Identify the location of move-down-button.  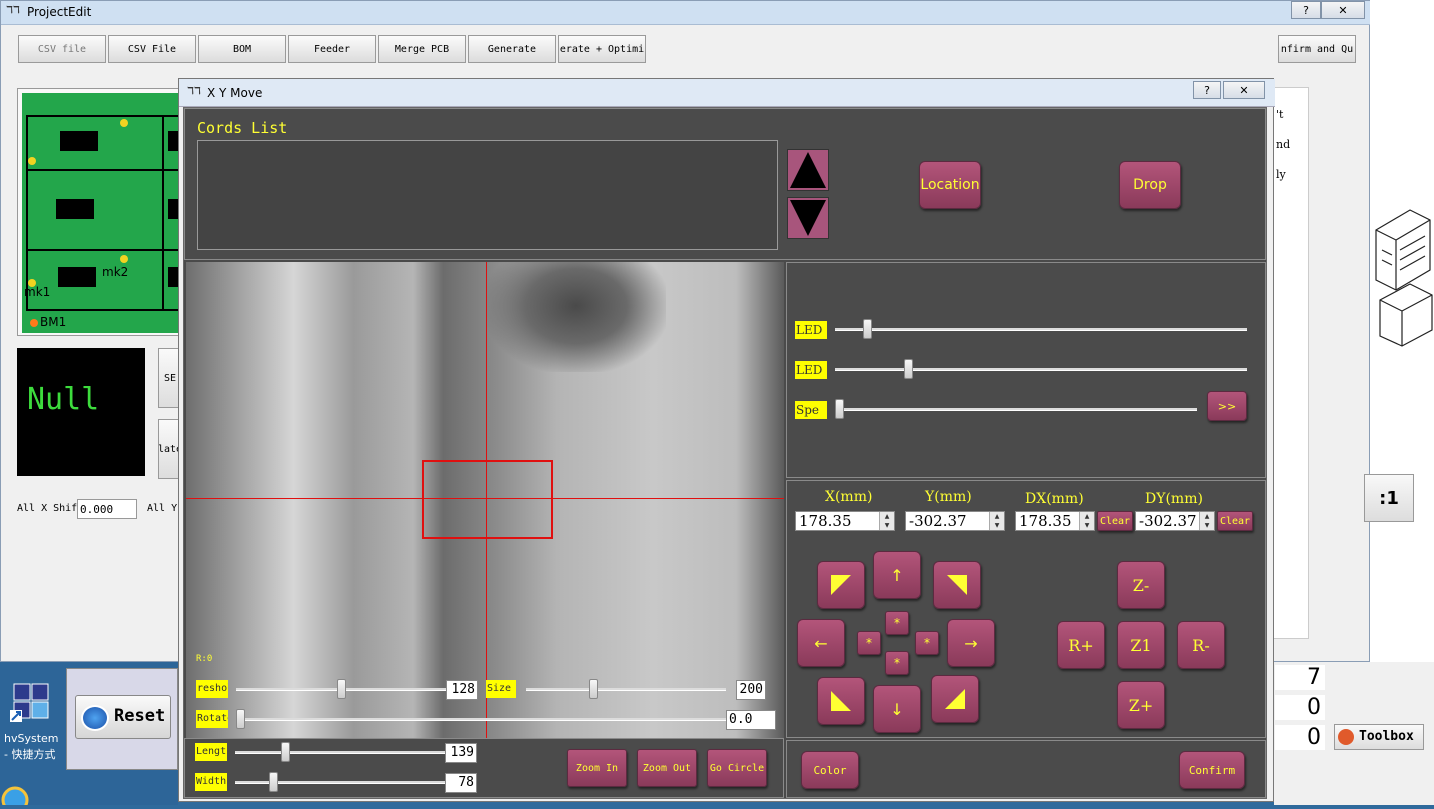
(808, 218).